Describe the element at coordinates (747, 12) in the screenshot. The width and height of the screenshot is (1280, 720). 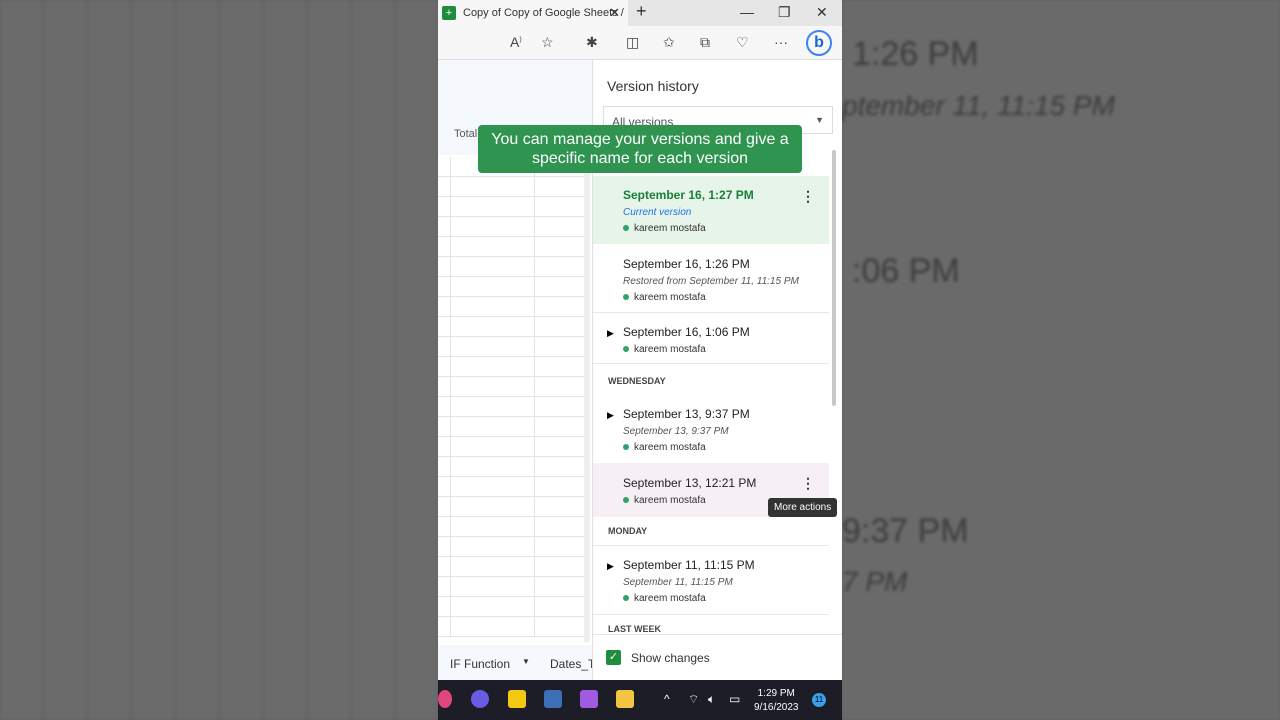
I see `minimize-button: —` at that location.